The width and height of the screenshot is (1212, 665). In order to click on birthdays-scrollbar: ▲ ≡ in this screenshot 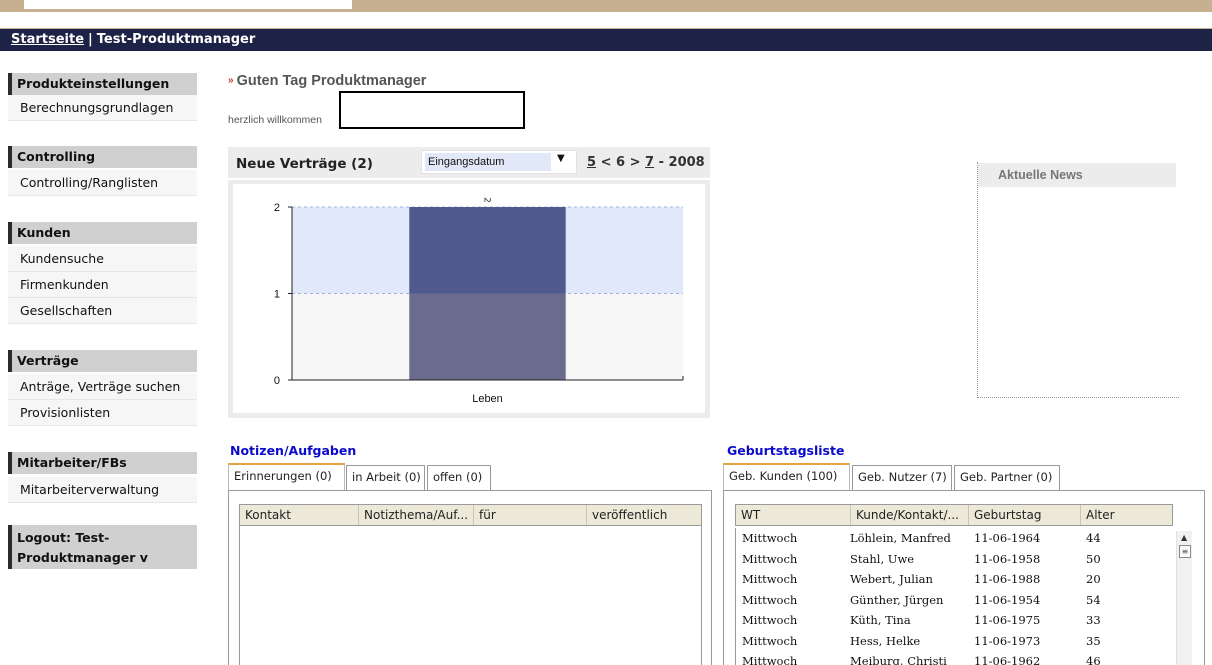, I will do `click(1184, 598)`.